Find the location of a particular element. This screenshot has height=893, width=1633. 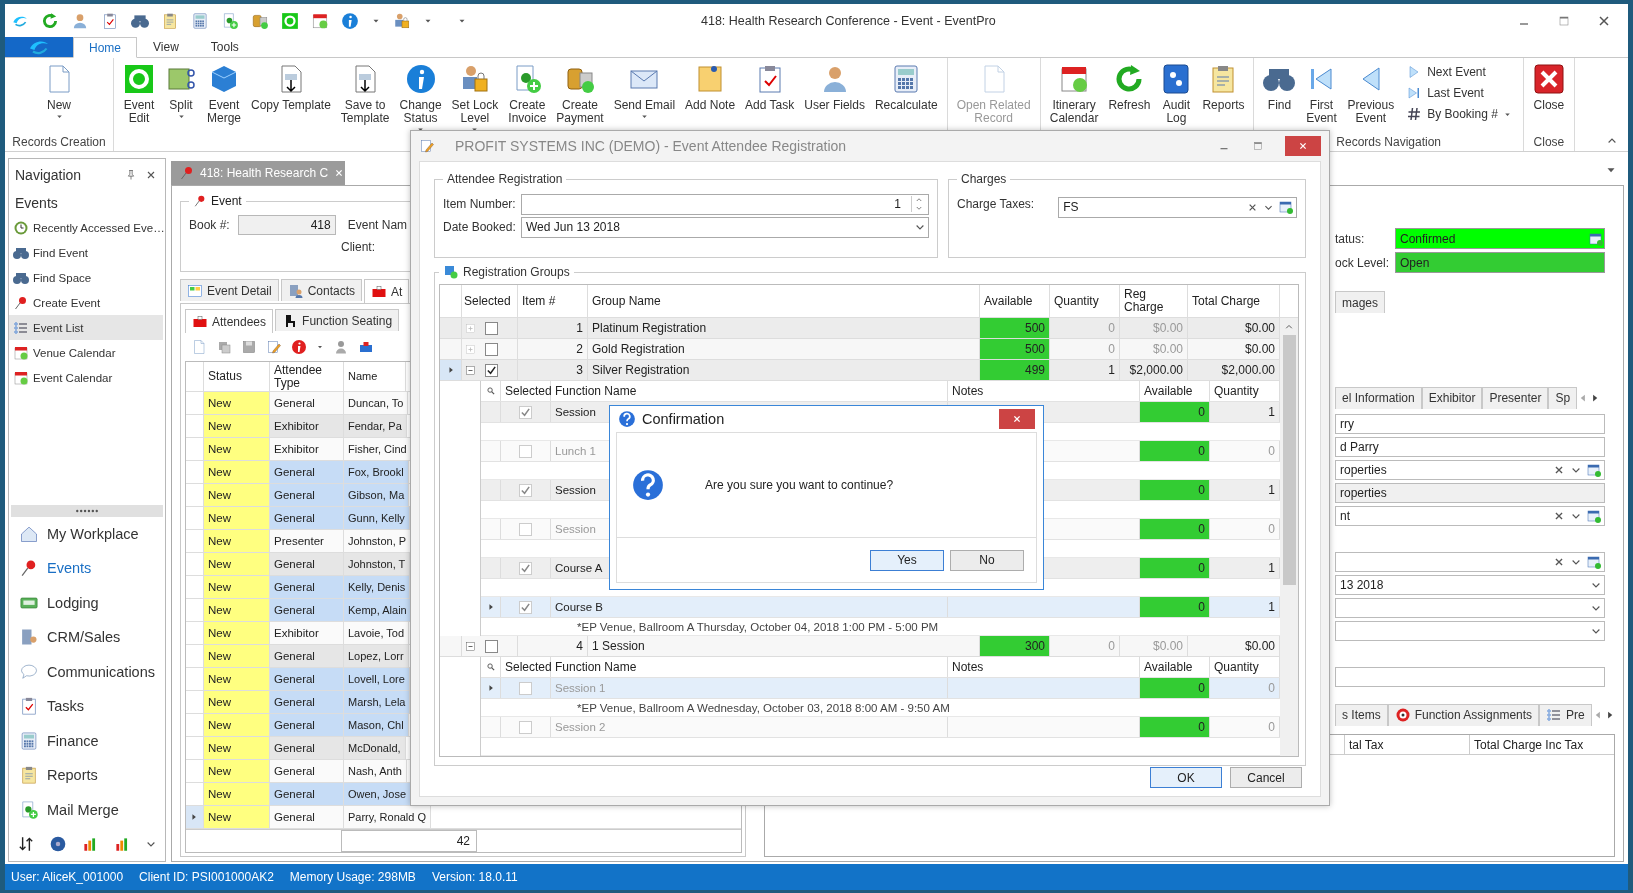

section-title: Events is located at coordinates (36, 203).